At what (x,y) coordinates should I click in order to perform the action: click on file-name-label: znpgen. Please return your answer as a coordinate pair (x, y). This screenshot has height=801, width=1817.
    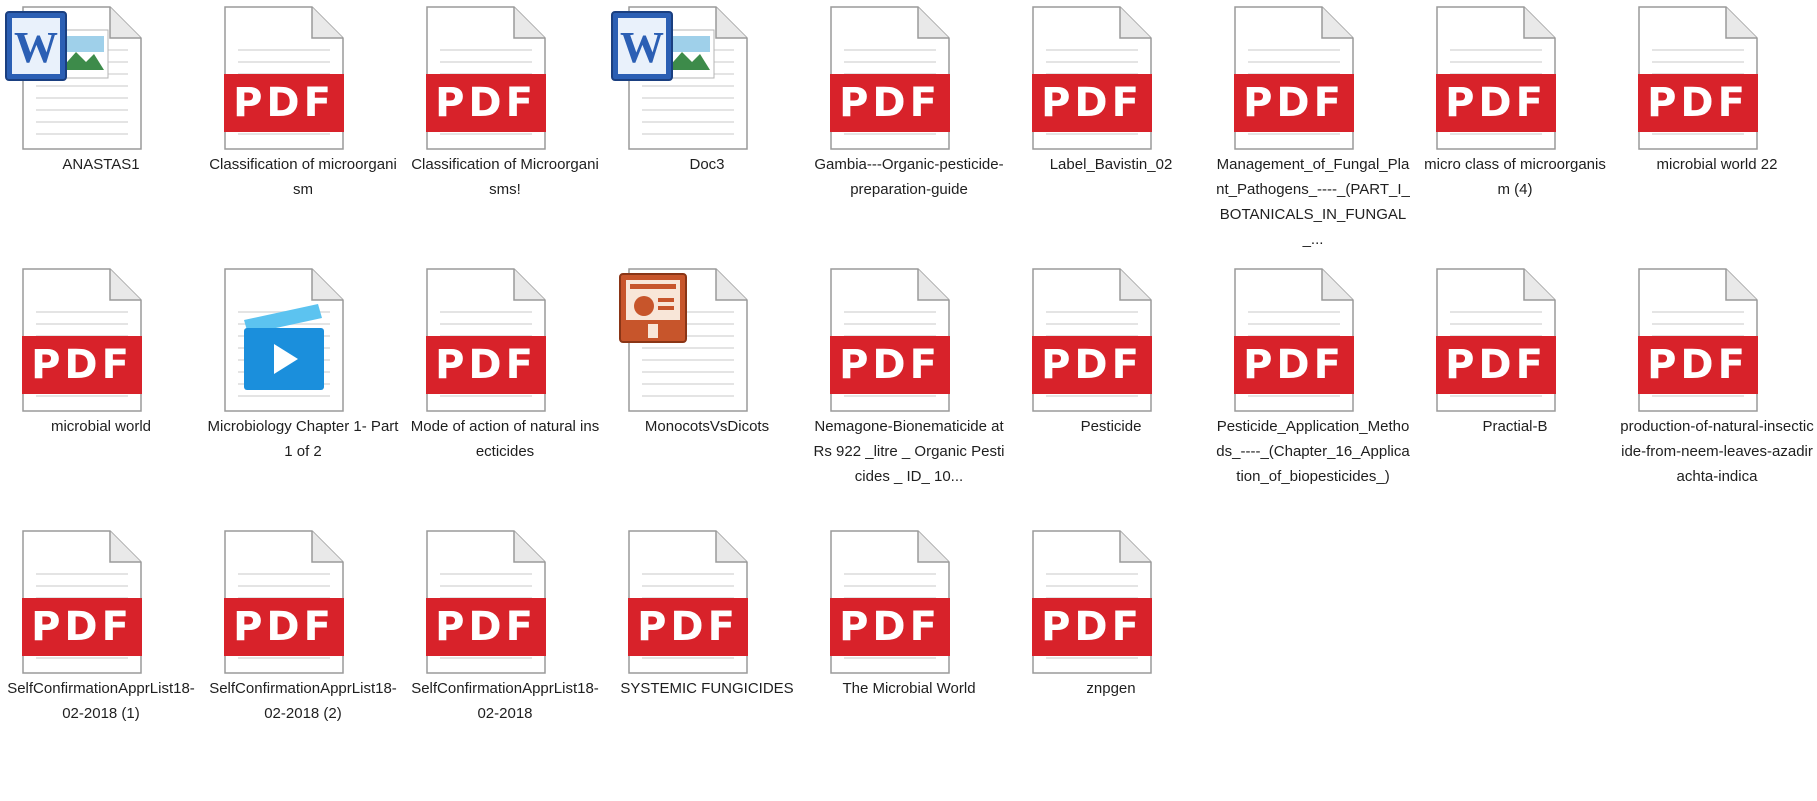
    Looking at the image, I should click on (1111, 688).